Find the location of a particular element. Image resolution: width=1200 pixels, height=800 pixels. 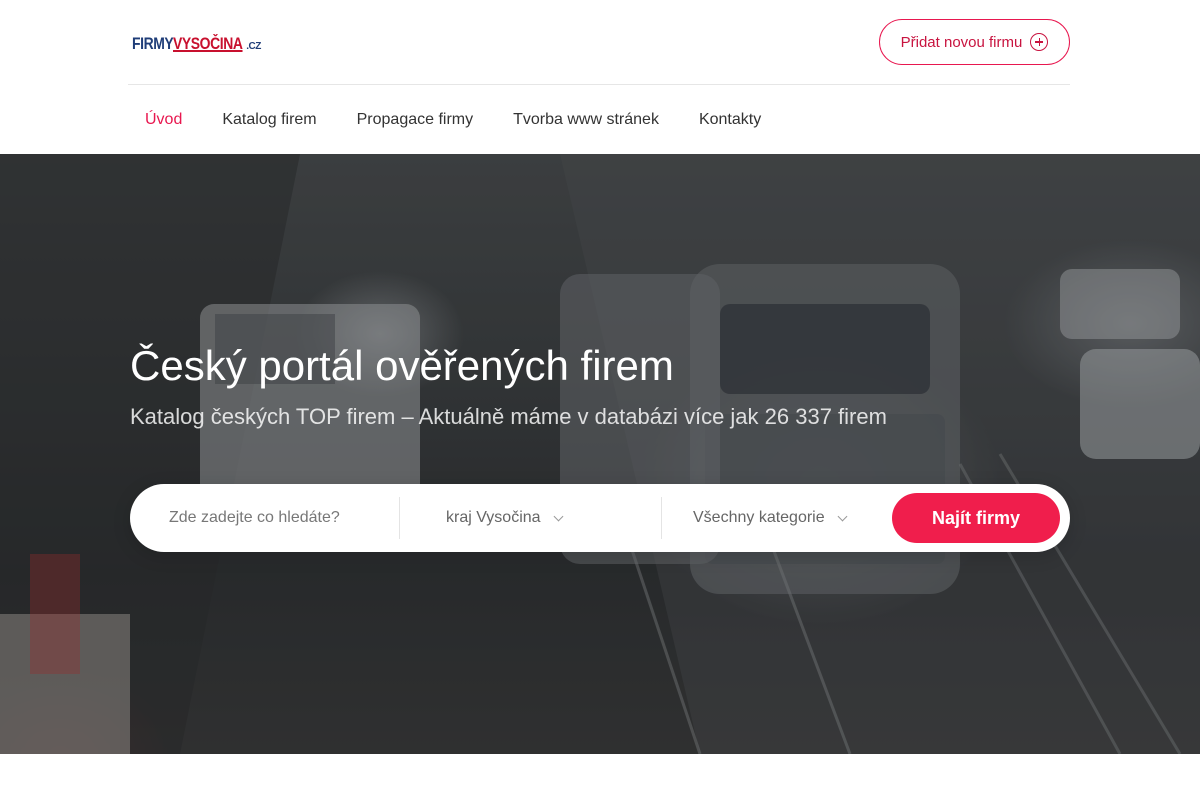

nav-item-uvod: Úvod is located at coordinates (166, 120).